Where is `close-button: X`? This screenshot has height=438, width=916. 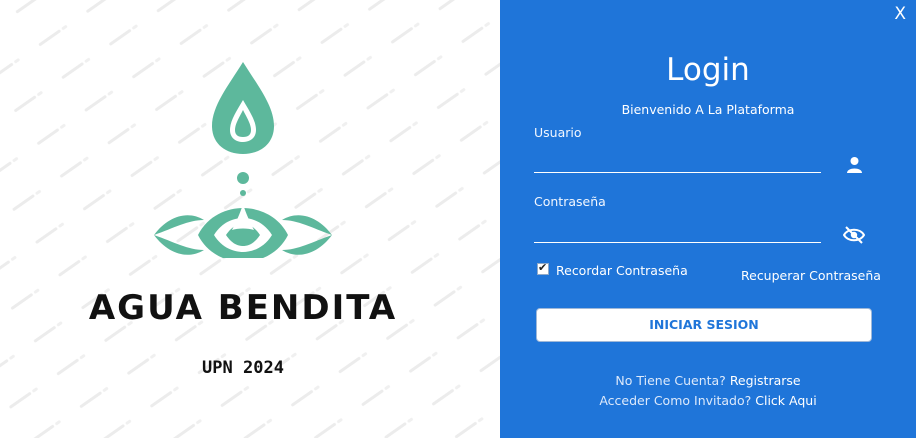 close-button: X is located at coordinates (900, 14).